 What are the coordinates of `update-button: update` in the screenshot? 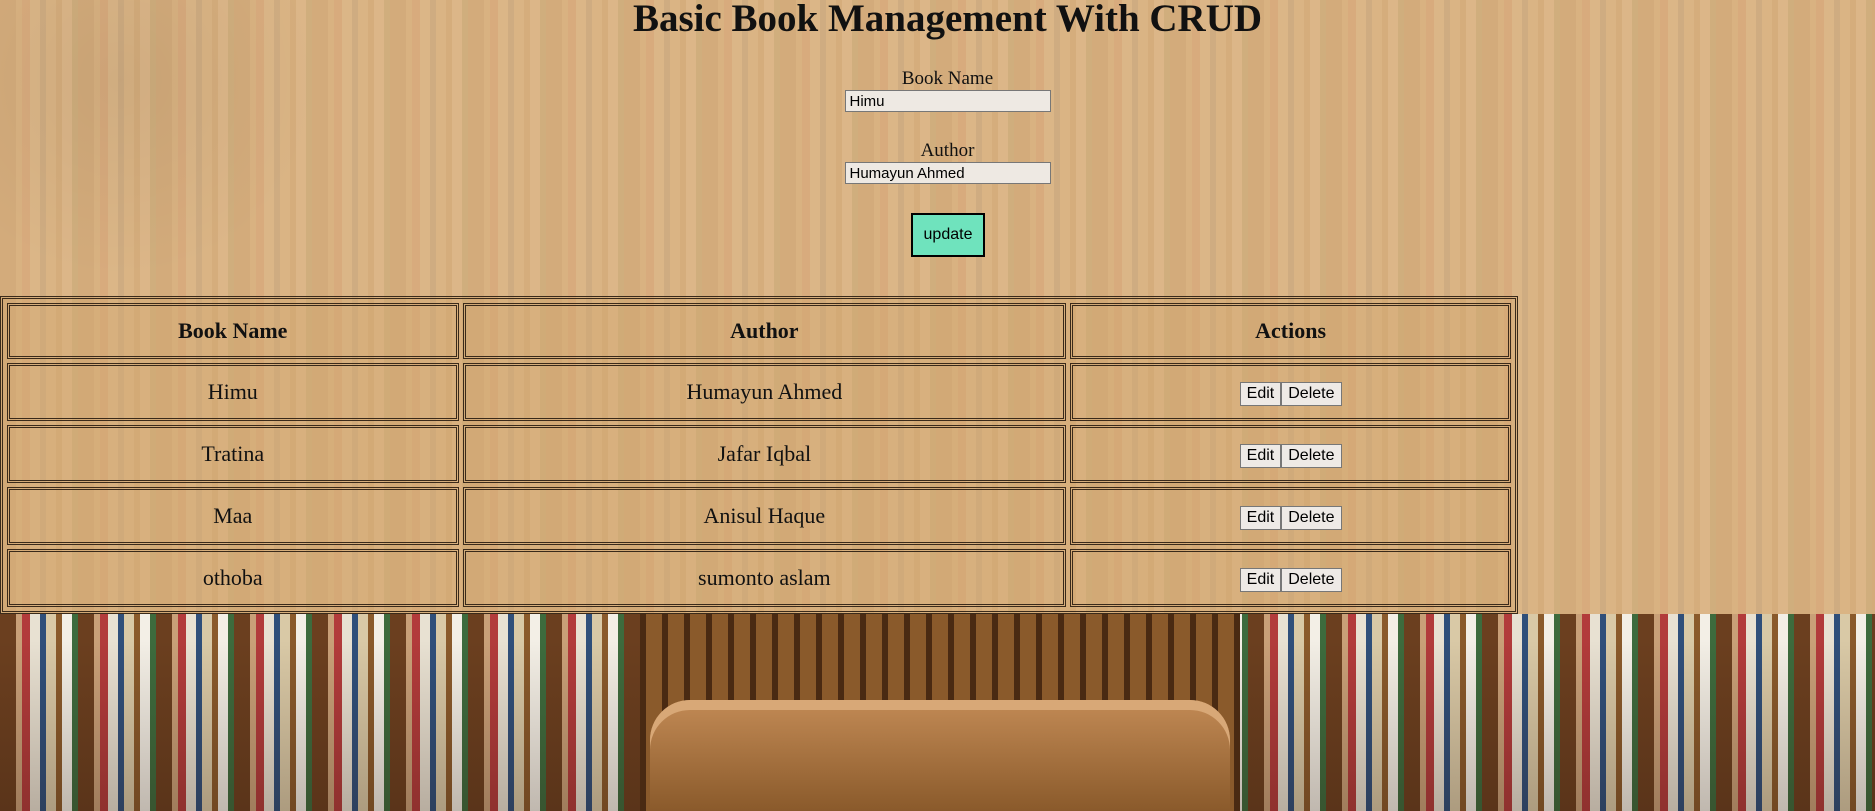 It's located at (948, 235).